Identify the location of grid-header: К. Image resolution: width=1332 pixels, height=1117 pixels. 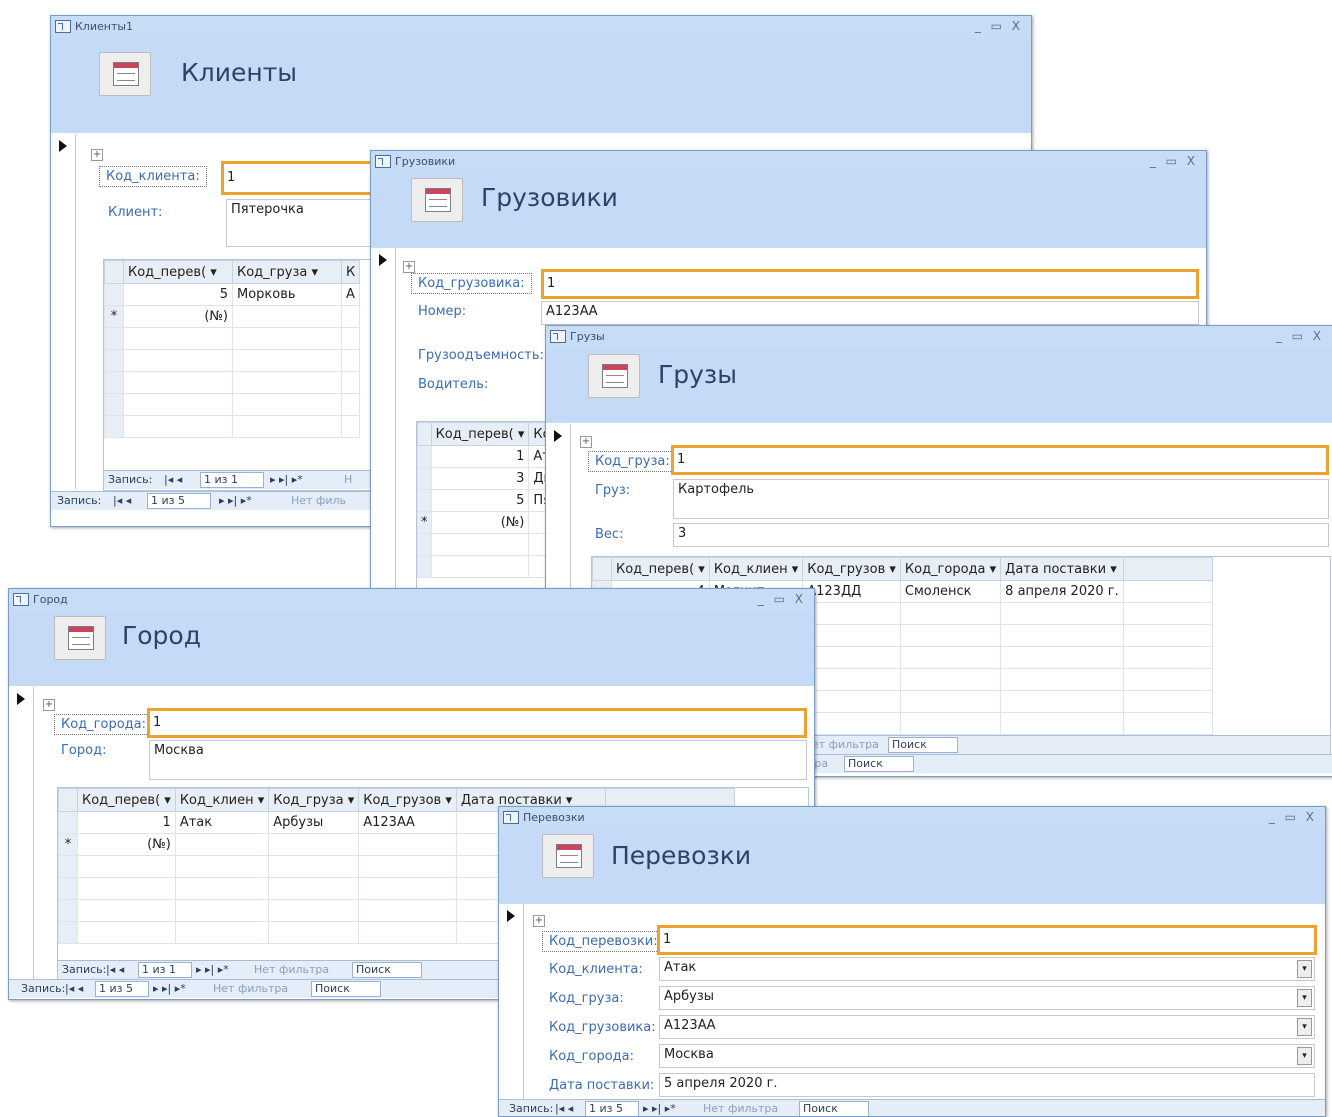
(350, 272).